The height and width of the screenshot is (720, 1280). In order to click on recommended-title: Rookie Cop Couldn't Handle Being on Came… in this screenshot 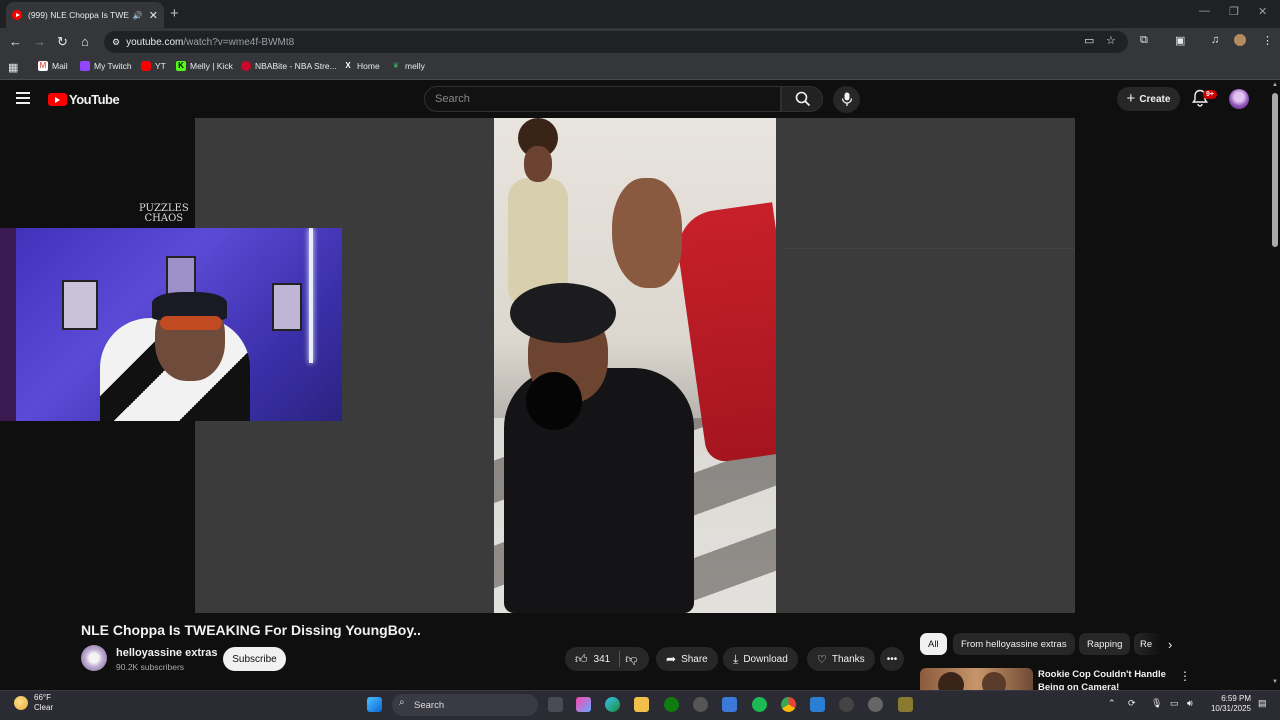, I will do `click(1103, 679)`.